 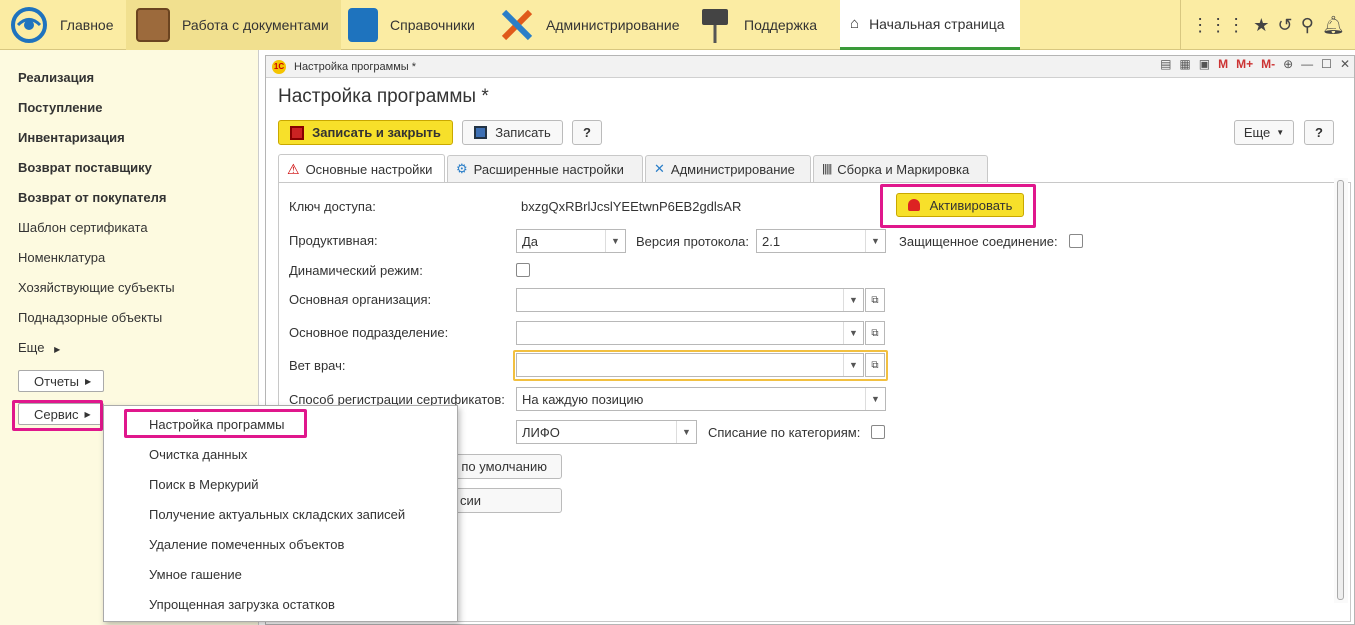 I want to click on tools-icon, so click(x=517, y=25).